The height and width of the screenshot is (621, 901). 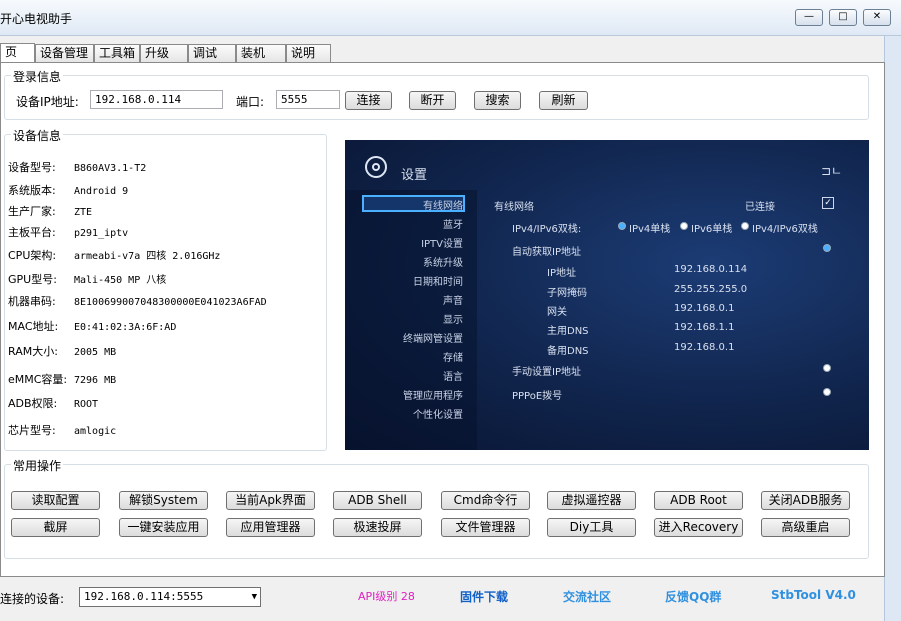 What do you see at coordinates (433, 396) in the screenshot?
I see `screen-menu-item: 管理应用程序` at bounding box center [433, 396].